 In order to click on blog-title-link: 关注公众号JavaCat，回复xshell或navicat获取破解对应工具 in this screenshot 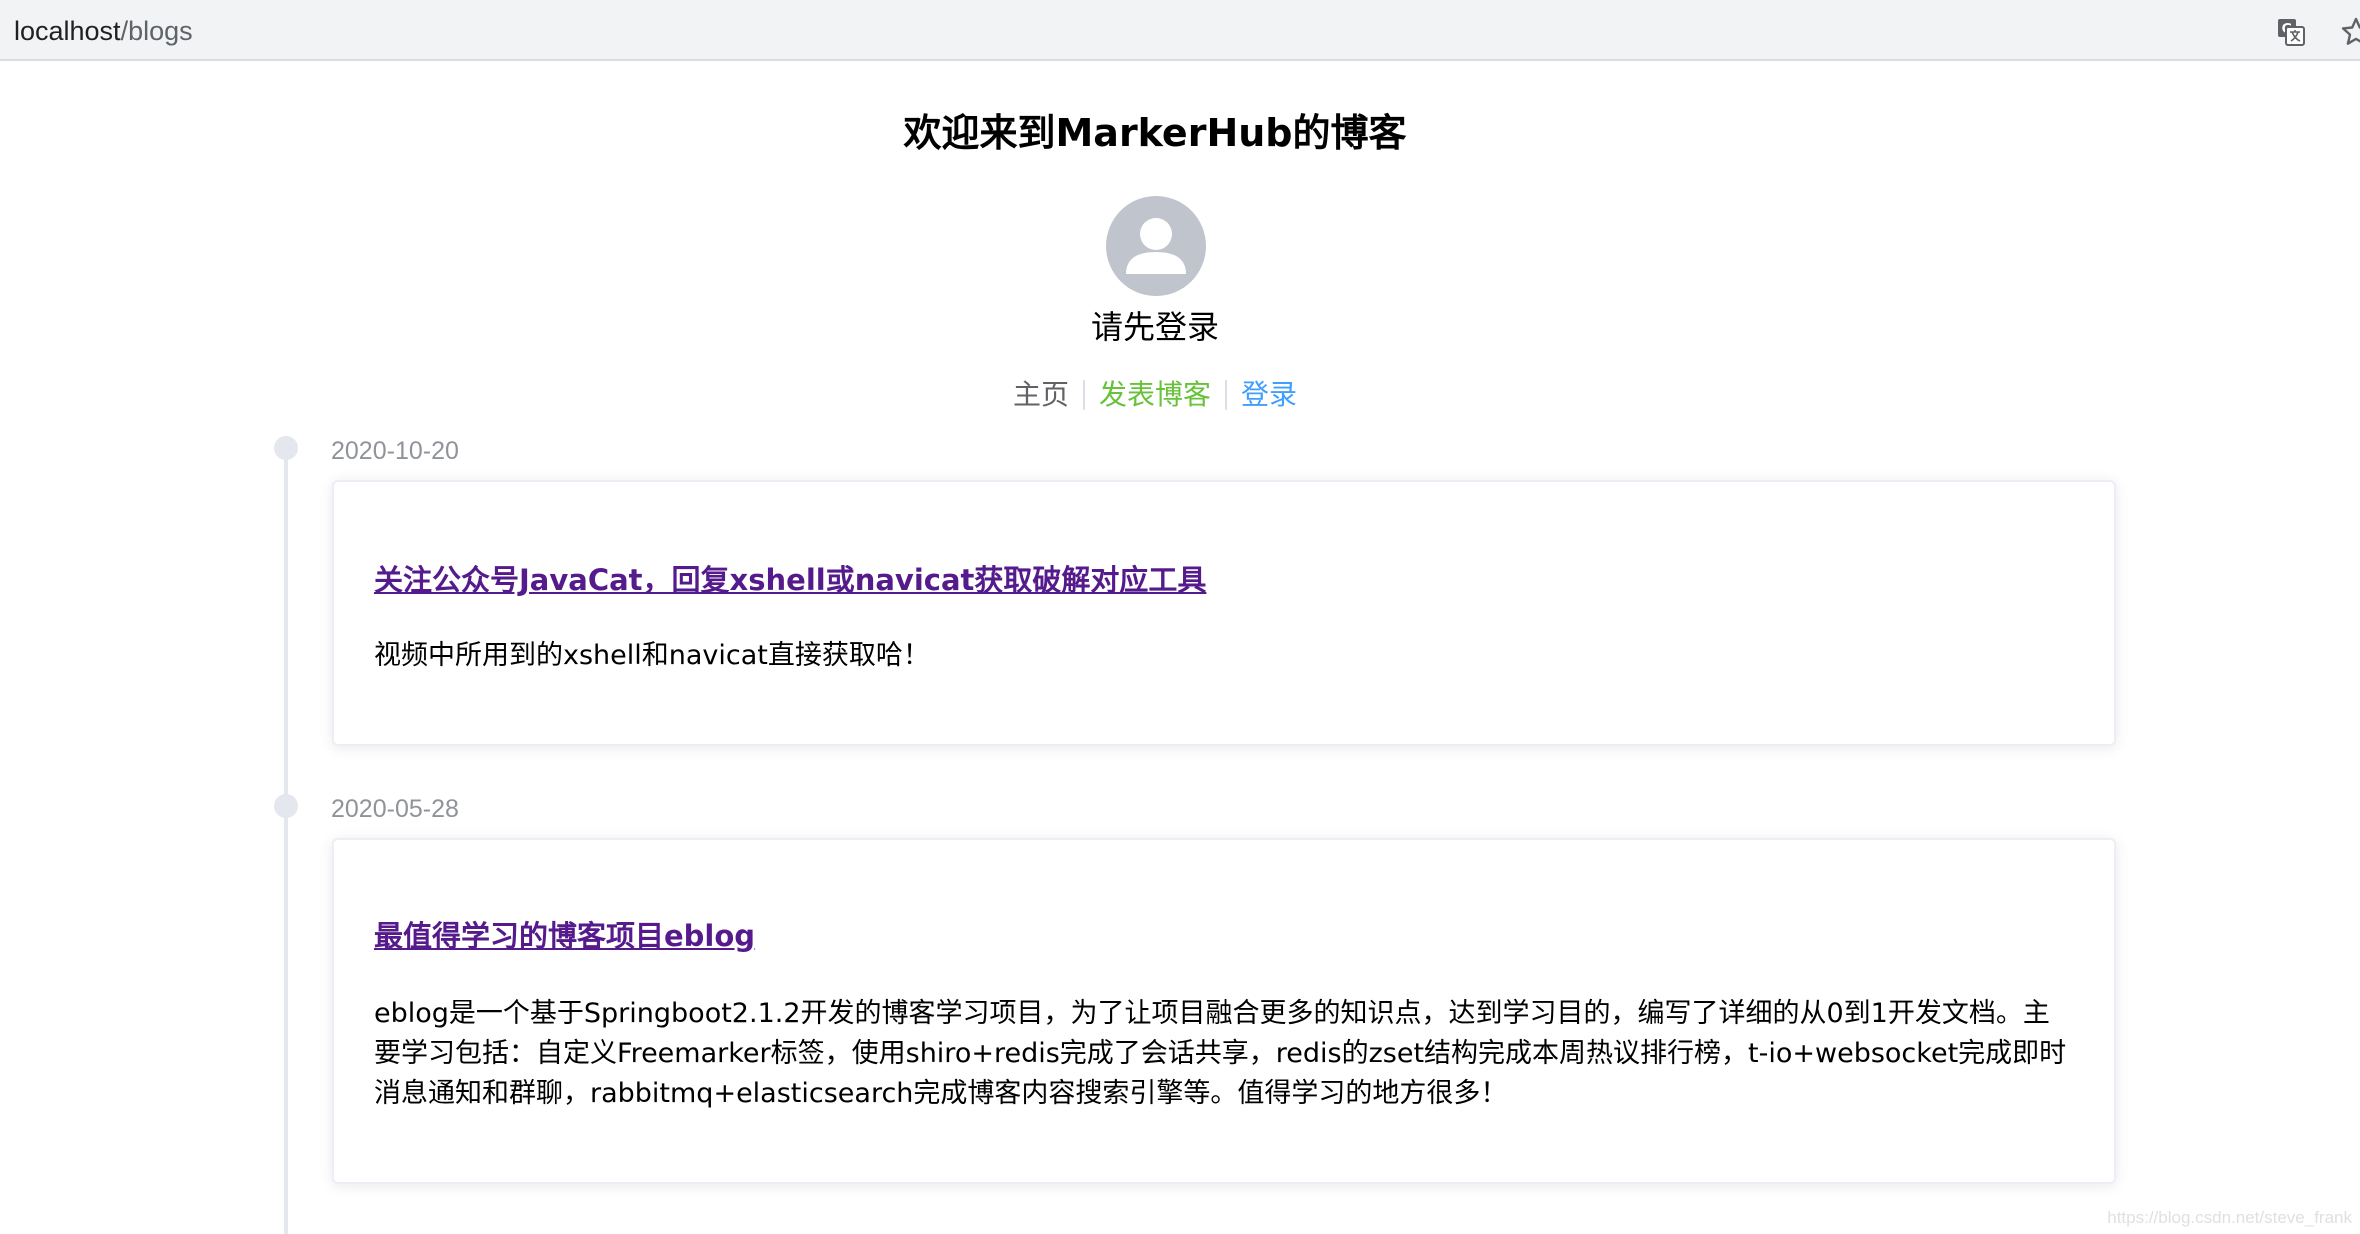, I will do `click(790, 580)`.